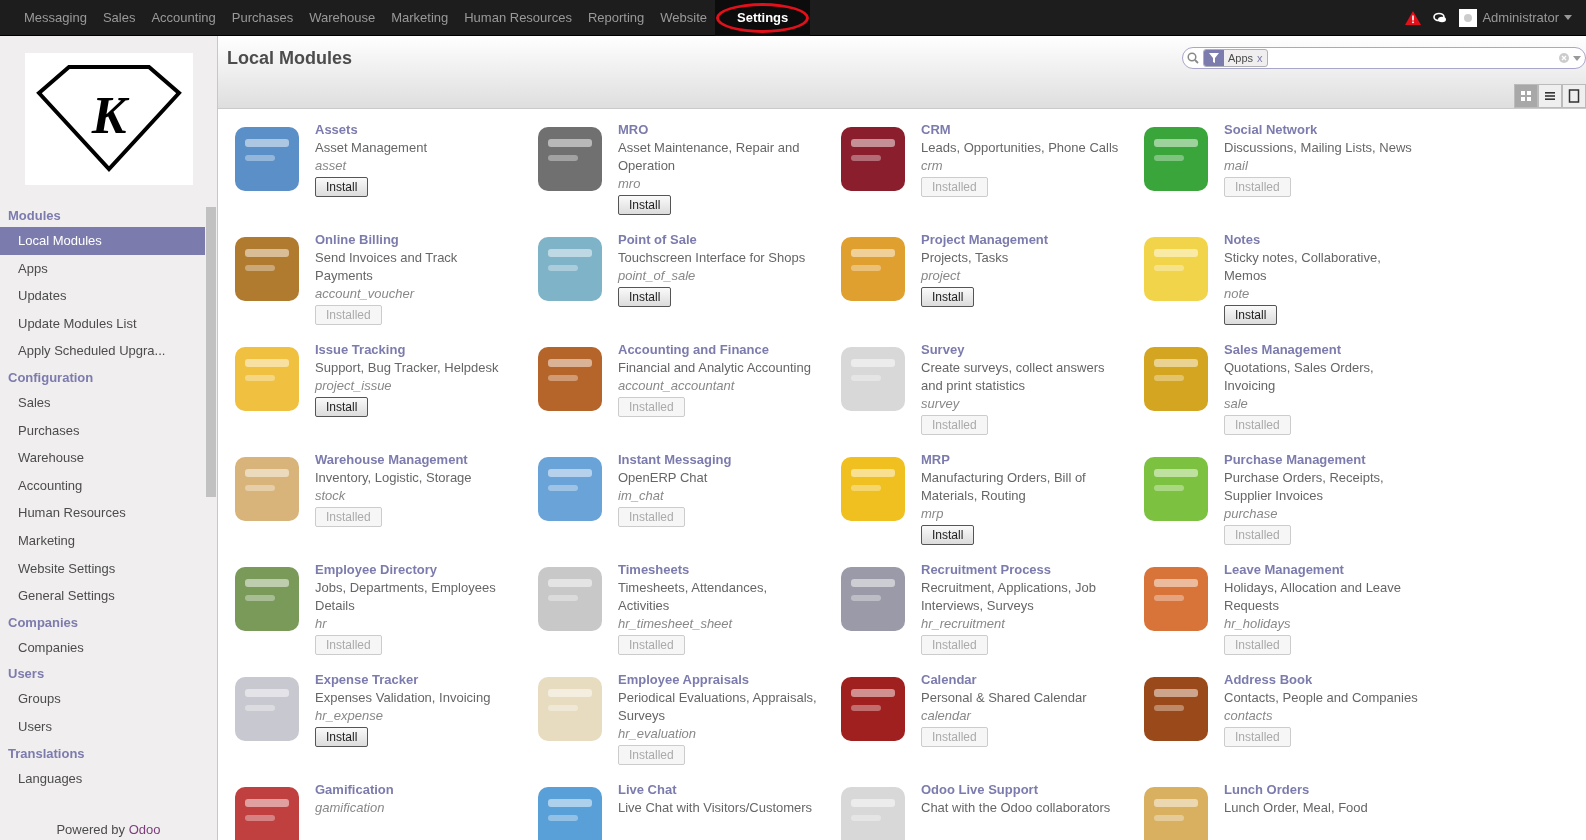 The image size is (1586, 840). Describe the element at coordinates (1237, 294) in the screenshot. I see `module-technical-name: note` at that location.